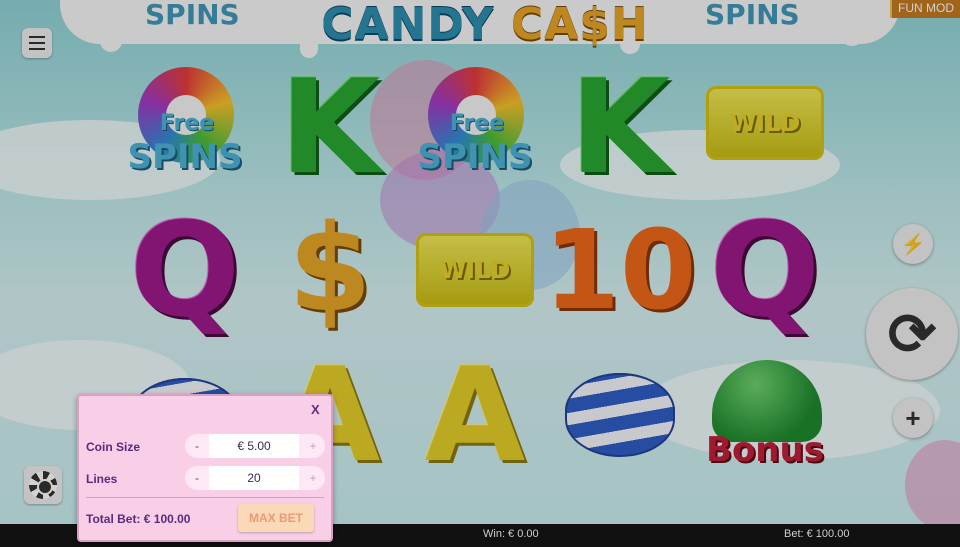 This screenshot has width=960, height=547. Describe the element at coordinates (315, 409) in the screenshot. I see `close-button: X` at that location.